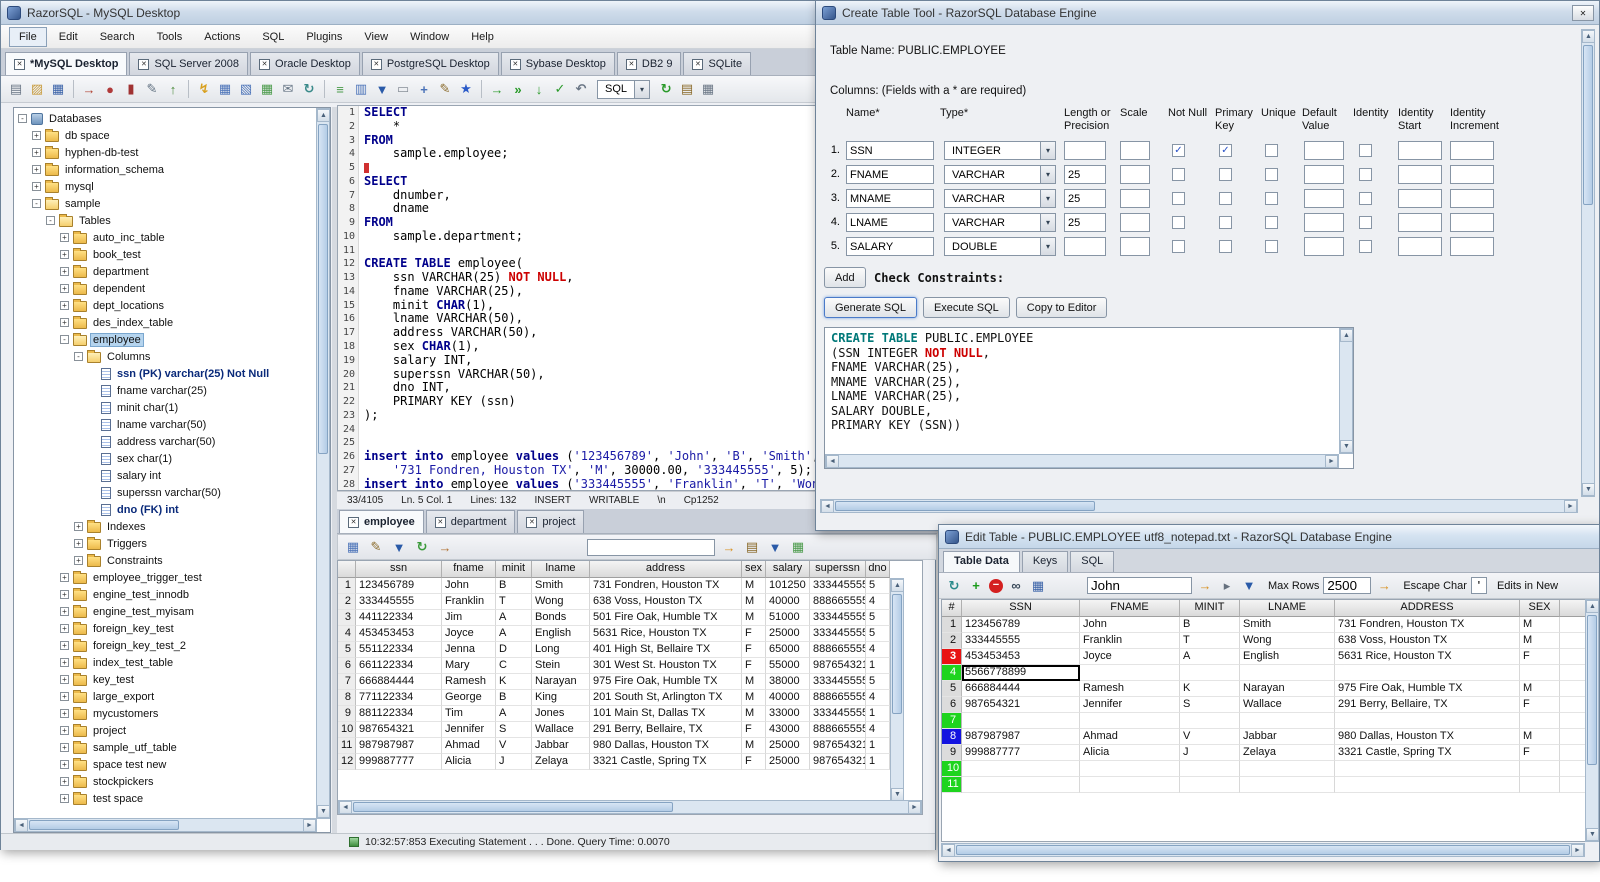 This screenshot has height=882, width=1600. I want to click on scroll-down-icon: ▼, so click(323, 811).